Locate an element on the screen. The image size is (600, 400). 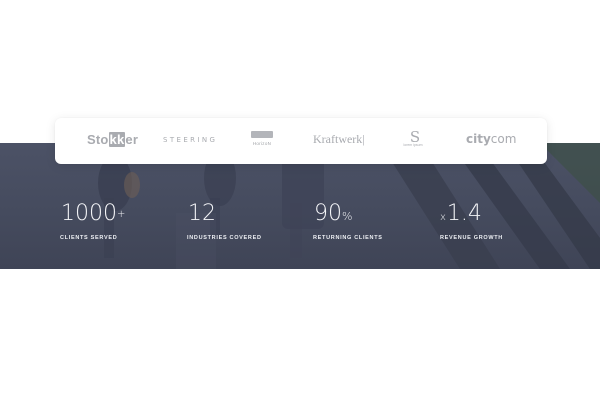
logo-text: HorizoN is located at coordinates (262, 143).